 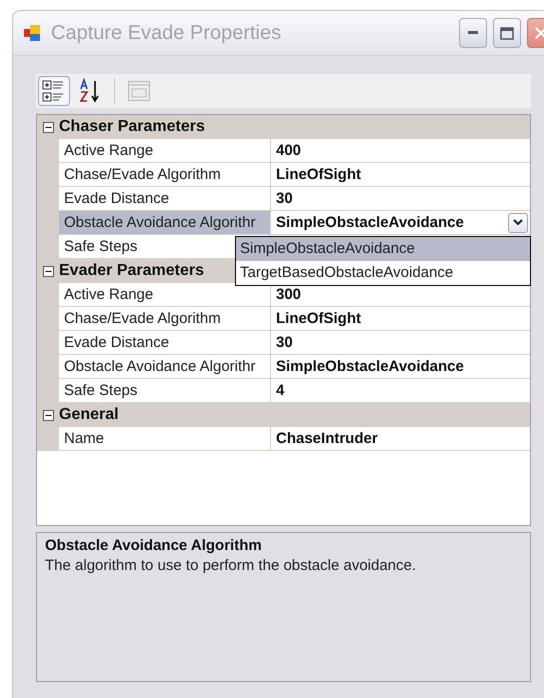 I want to click on property-pages-icon, so click(x=139, y=91).